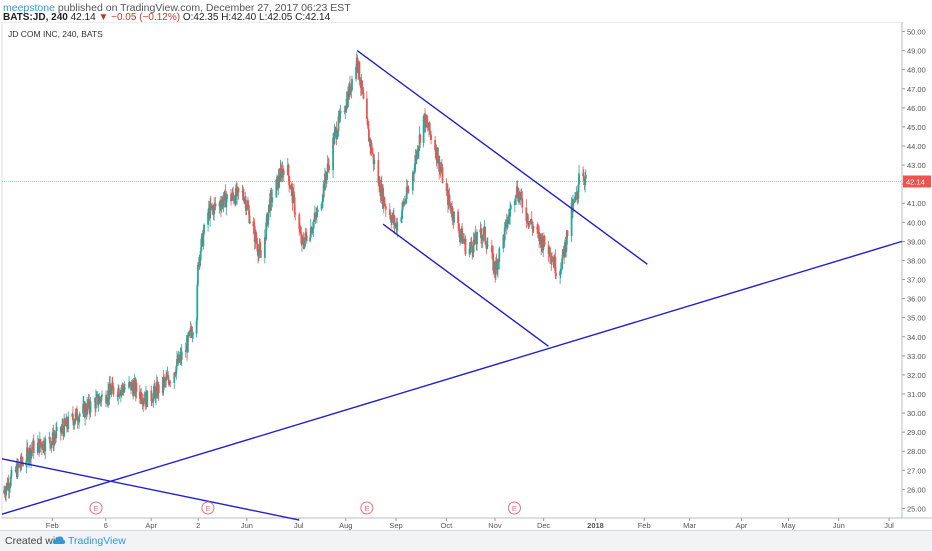 This screenshot has height=551, width=932. I want to click on tradingview-link: TradingView, so click(97, 541).